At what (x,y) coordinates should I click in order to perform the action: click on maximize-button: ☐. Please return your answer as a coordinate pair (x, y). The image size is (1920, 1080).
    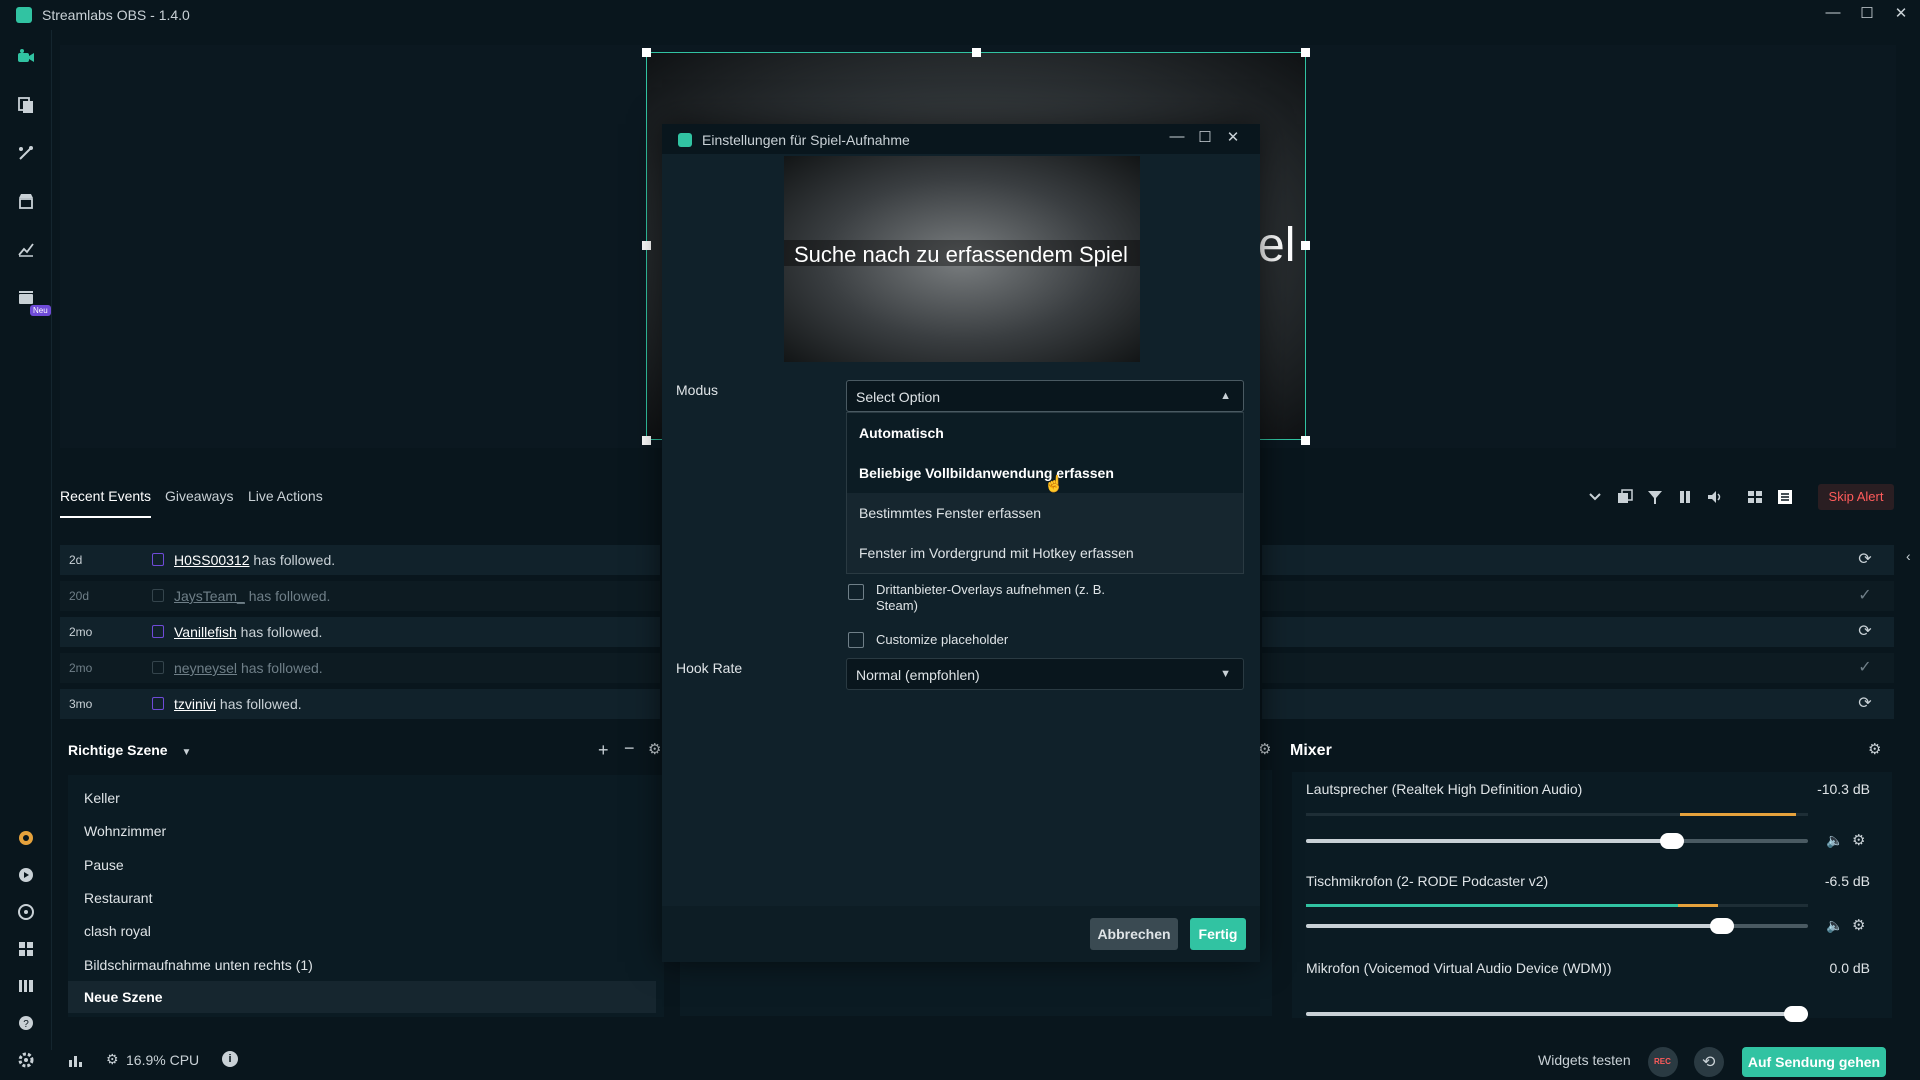
    Looking at the image, I should click on (1867, 13).